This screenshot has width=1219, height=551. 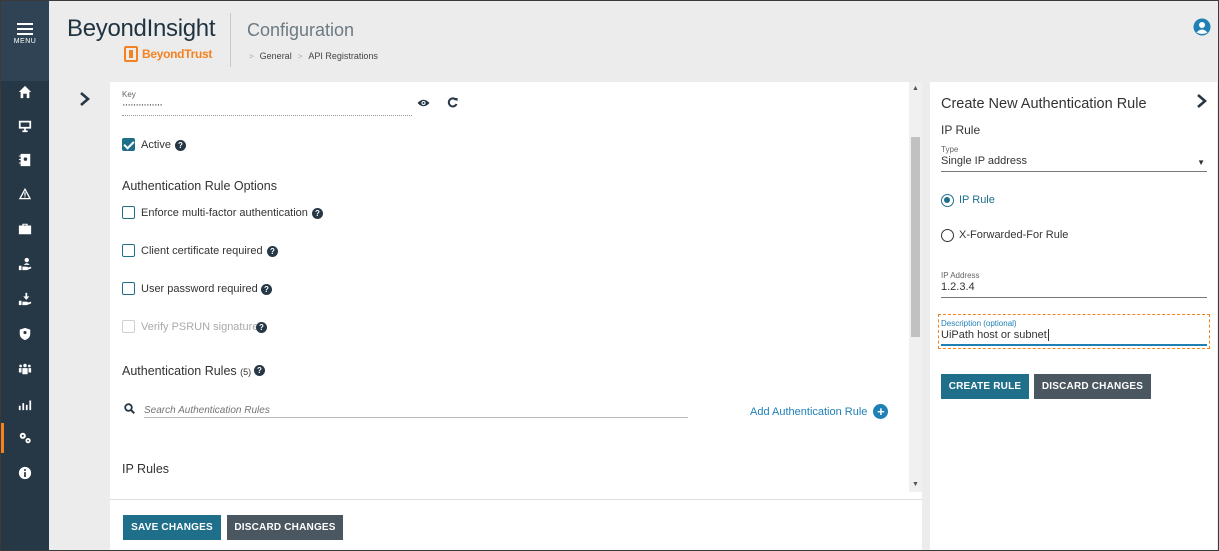 I want to click on sidebar-item-jobs, so click(x=25, y=229).